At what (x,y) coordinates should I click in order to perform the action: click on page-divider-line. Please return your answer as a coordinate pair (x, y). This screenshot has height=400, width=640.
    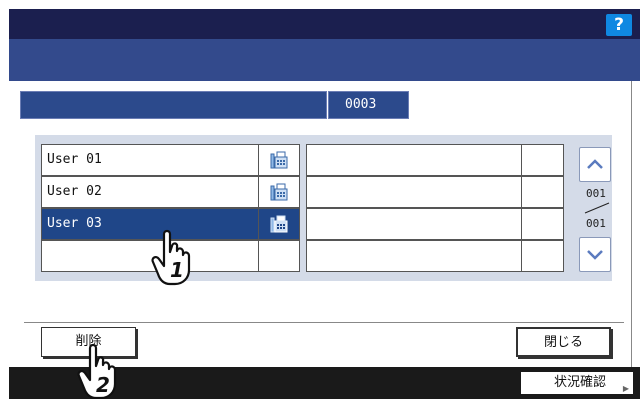
    Looking at the image, I should click on (597, 208).